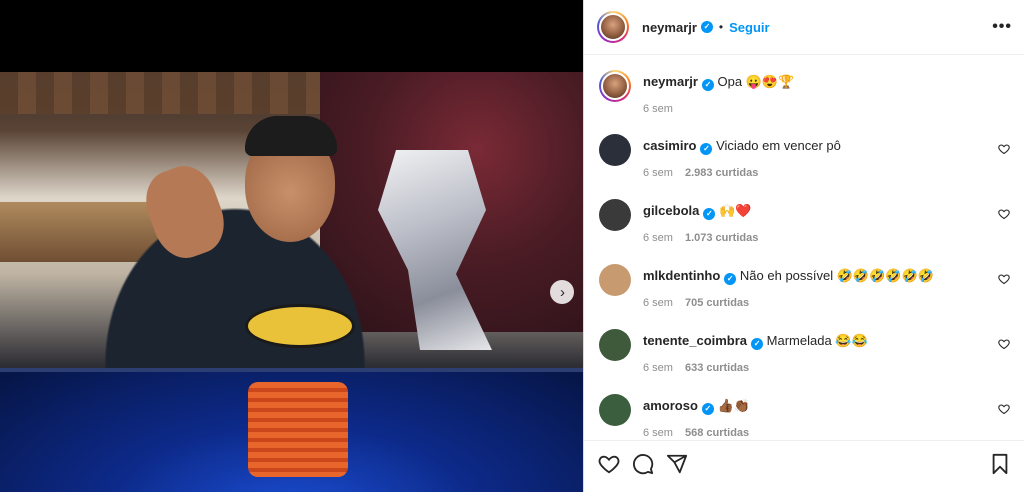 This screenshot has height=492, width=1024. I want to click on comment-username: gilcebola, so click(671, 210).